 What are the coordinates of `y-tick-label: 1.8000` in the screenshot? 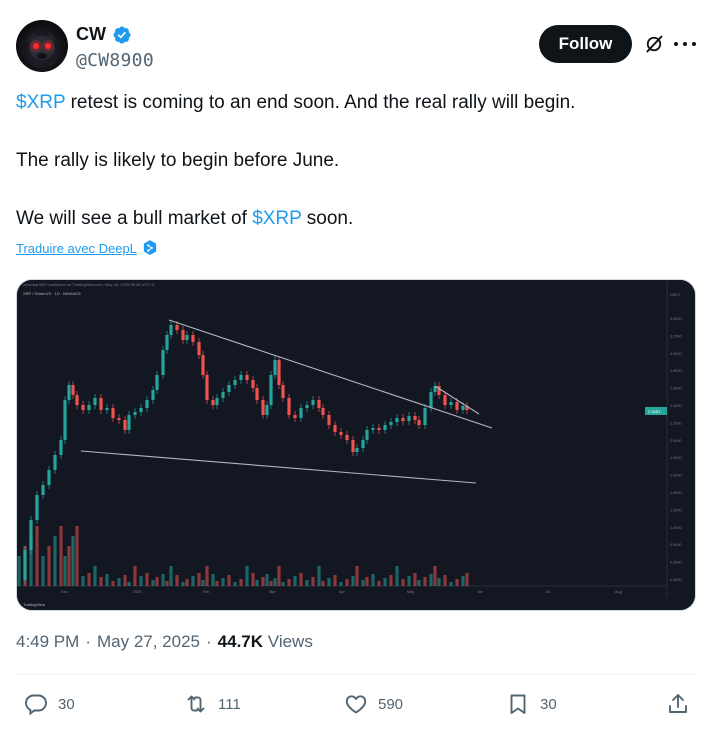 It's located at (676, 458).